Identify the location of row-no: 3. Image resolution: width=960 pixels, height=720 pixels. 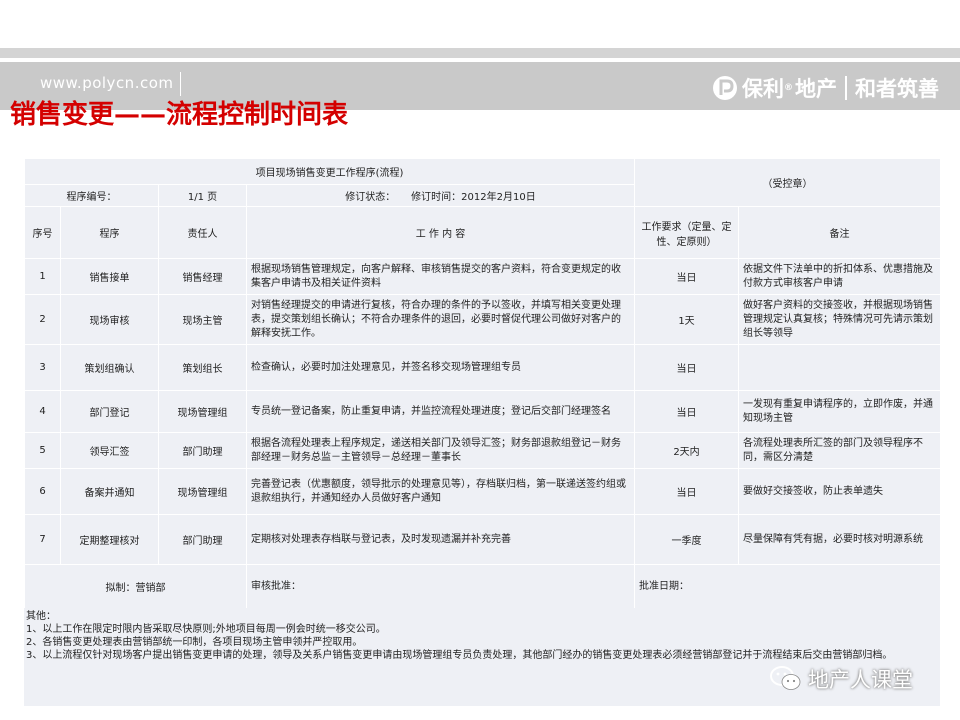
(42, 367).